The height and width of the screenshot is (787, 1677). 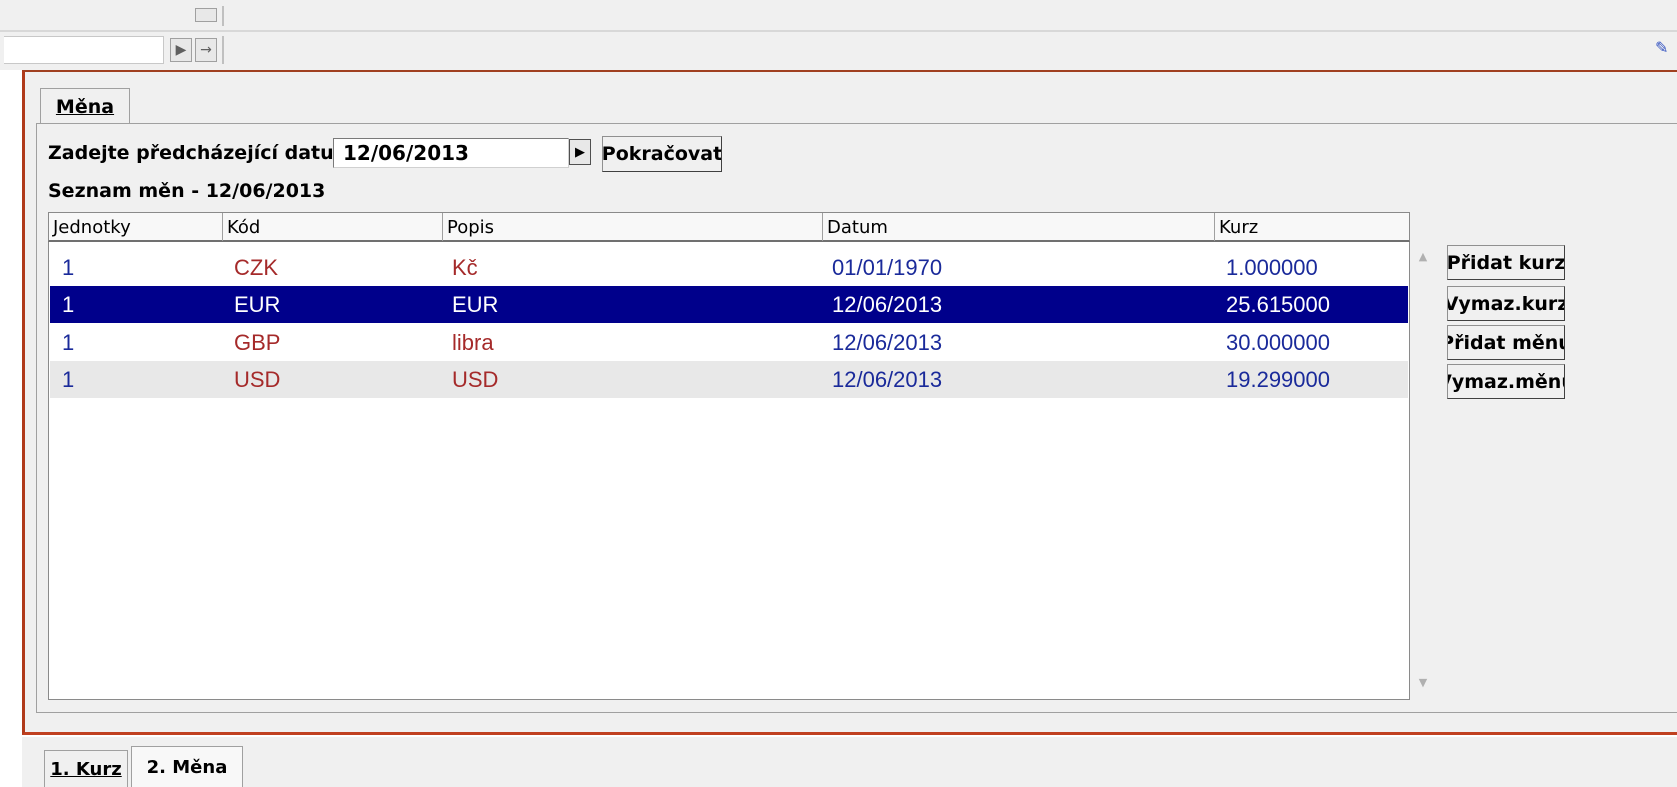 I want to click on cell-desc: EUR, so click(x=475, y=304).